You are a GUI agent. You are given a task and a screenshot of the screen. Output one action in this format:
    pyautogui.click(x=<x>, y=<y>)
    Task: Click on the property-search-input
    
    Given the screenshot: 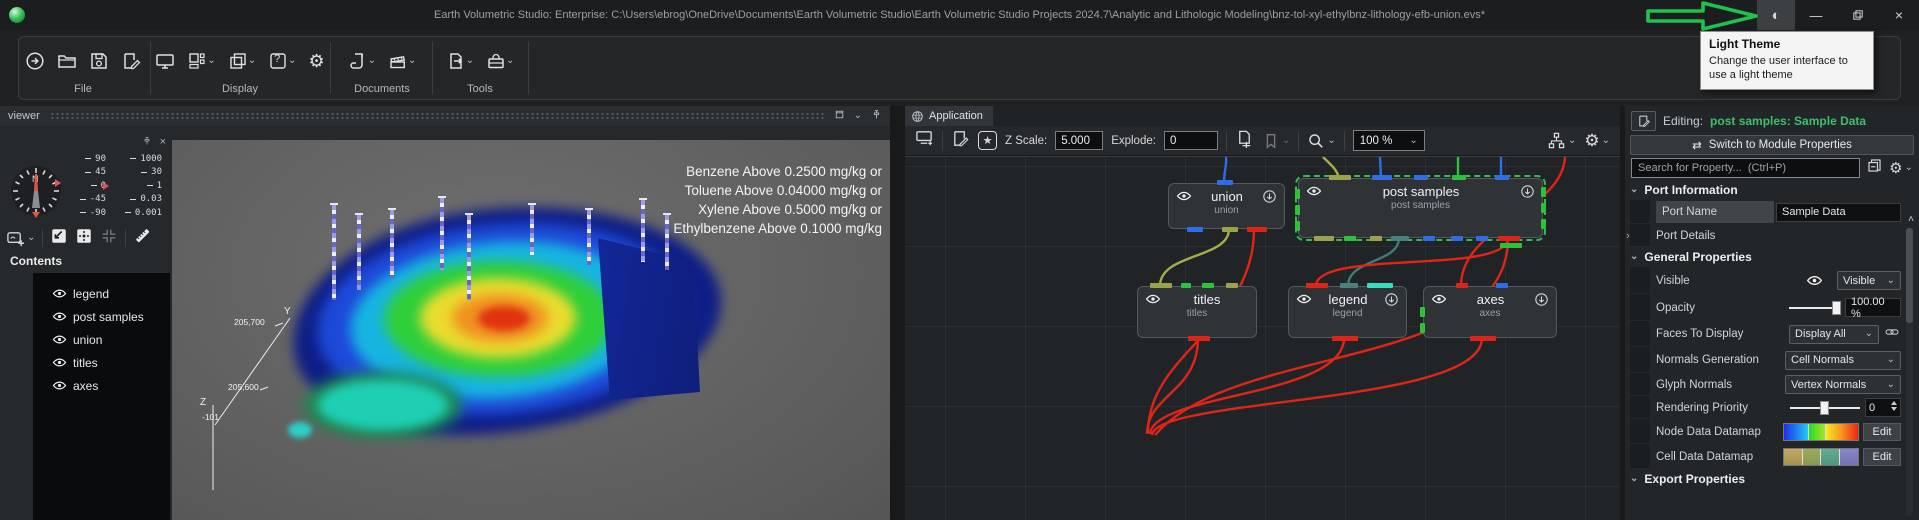 What is the action you would take?
    pyautogui.click(x=1746, y=167)
    